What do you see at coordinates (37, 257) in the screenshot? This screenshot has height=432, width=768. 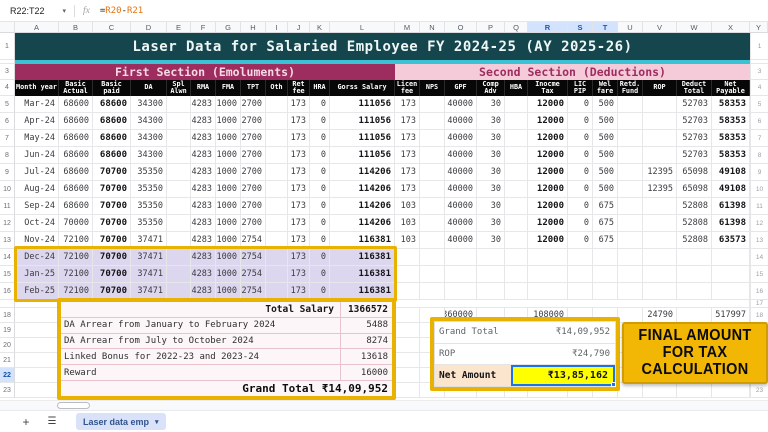 I see `grid-cell: Dec-24` at bounding box center [37, 257].